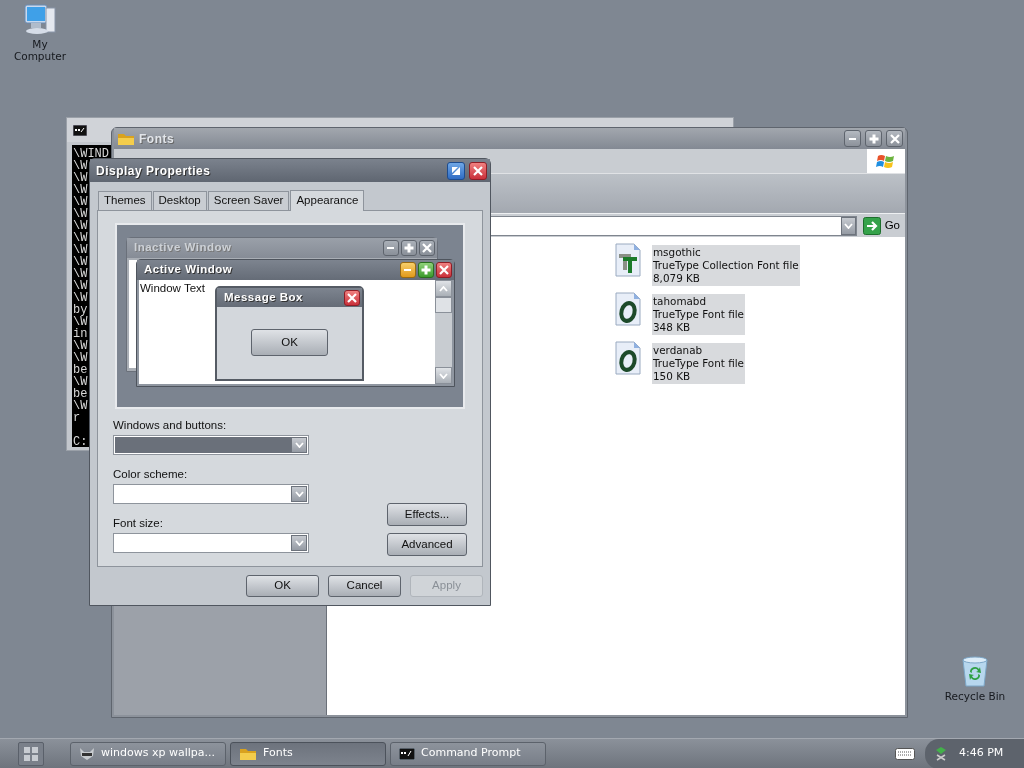 This screenshot has width=1024, height=768. What do you see at coordinates (427, 544) in the screenshot?
I see `dialog-button: Advanced` at bounding box center [427, 544].